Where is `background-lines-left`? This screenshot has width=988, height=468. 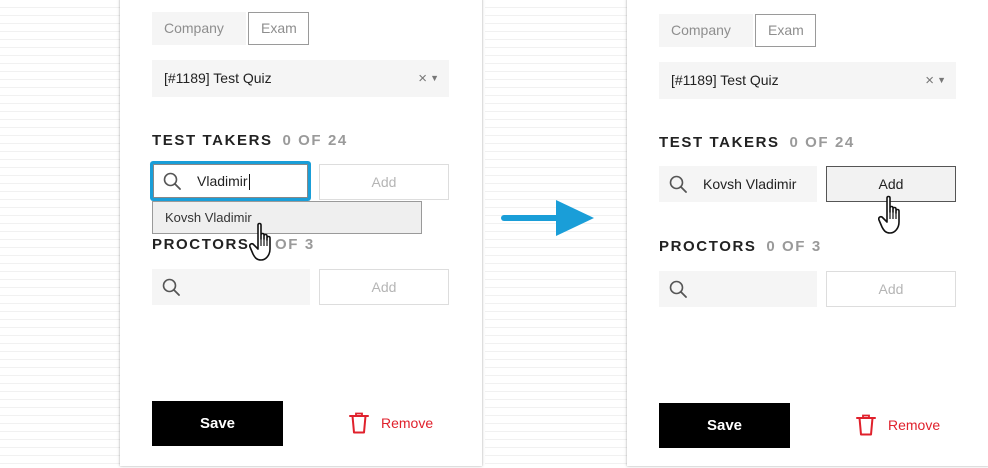 background-lines-left is located at coordinates (61, 234).